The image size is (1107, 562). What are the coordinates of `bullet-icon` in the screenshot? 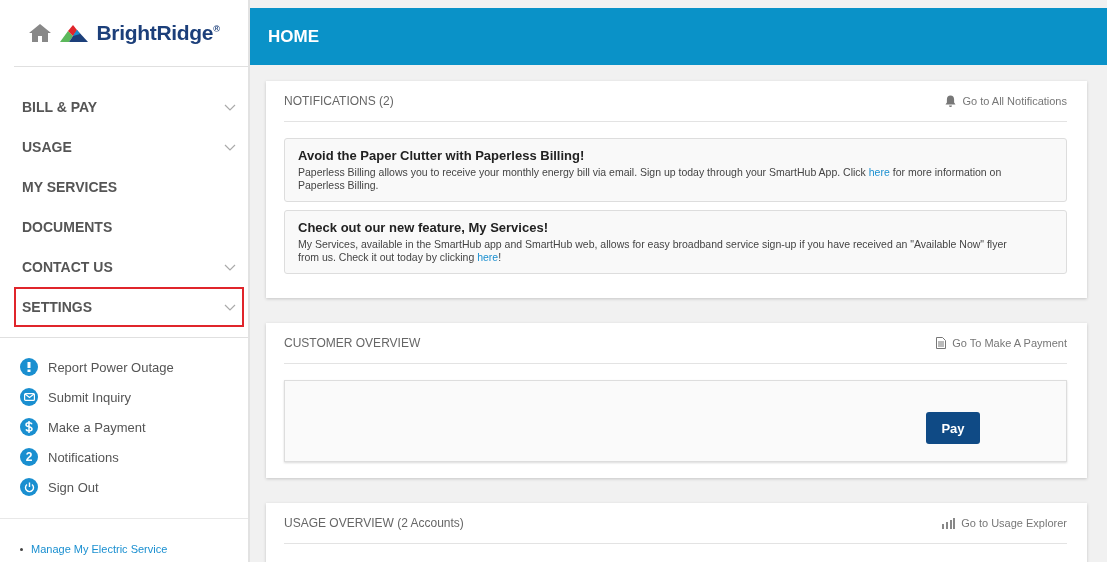 It's located at (21, 549).